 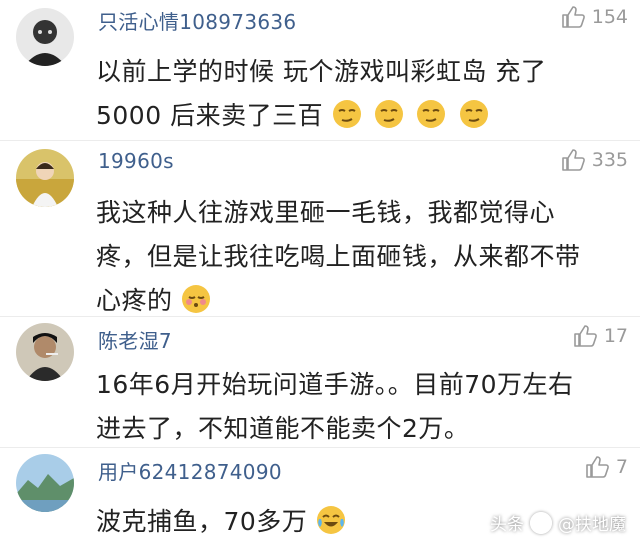 I want to click on like-count: 335, so click(x=609, y=160).